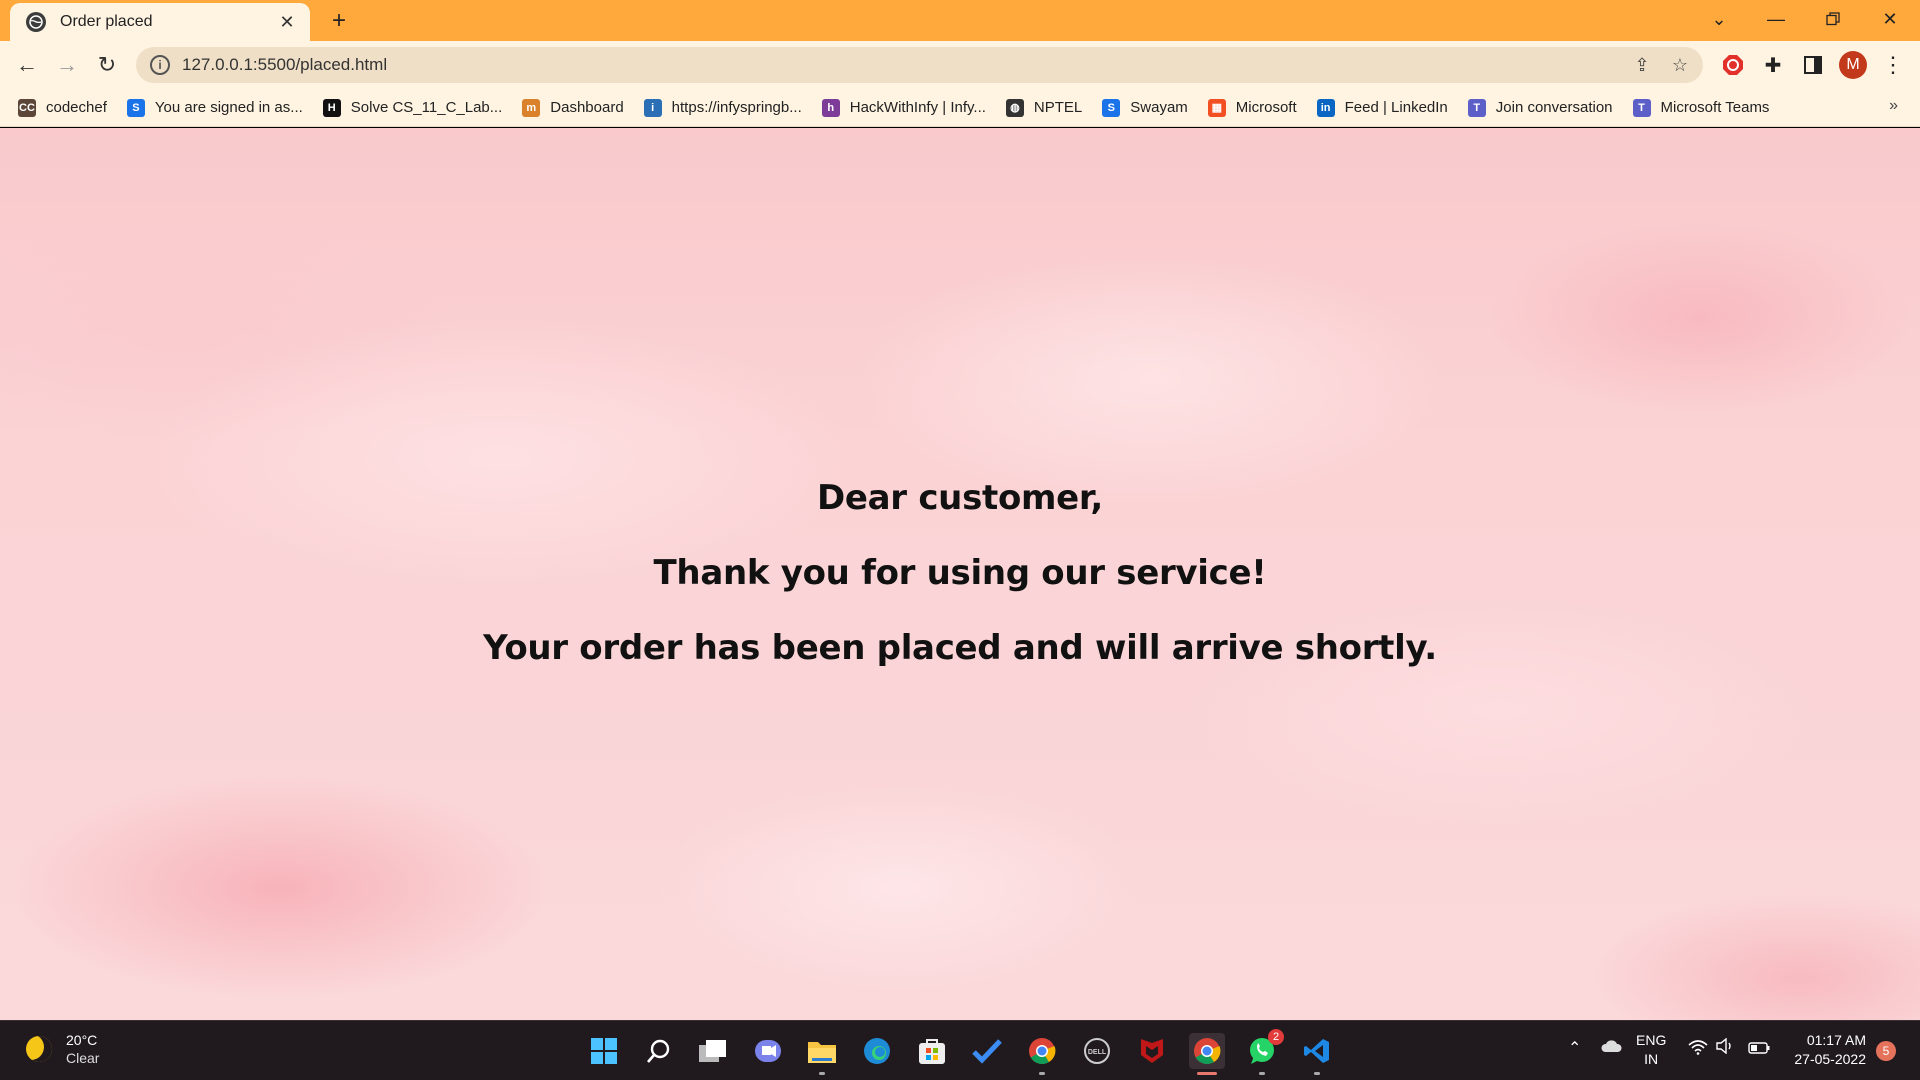 This screenshot has width=1920, height=1080. What do you see at coordinates (713, 1051) in the screenshot?
I see `task-view-icon` at bounding box center [713, 1051].